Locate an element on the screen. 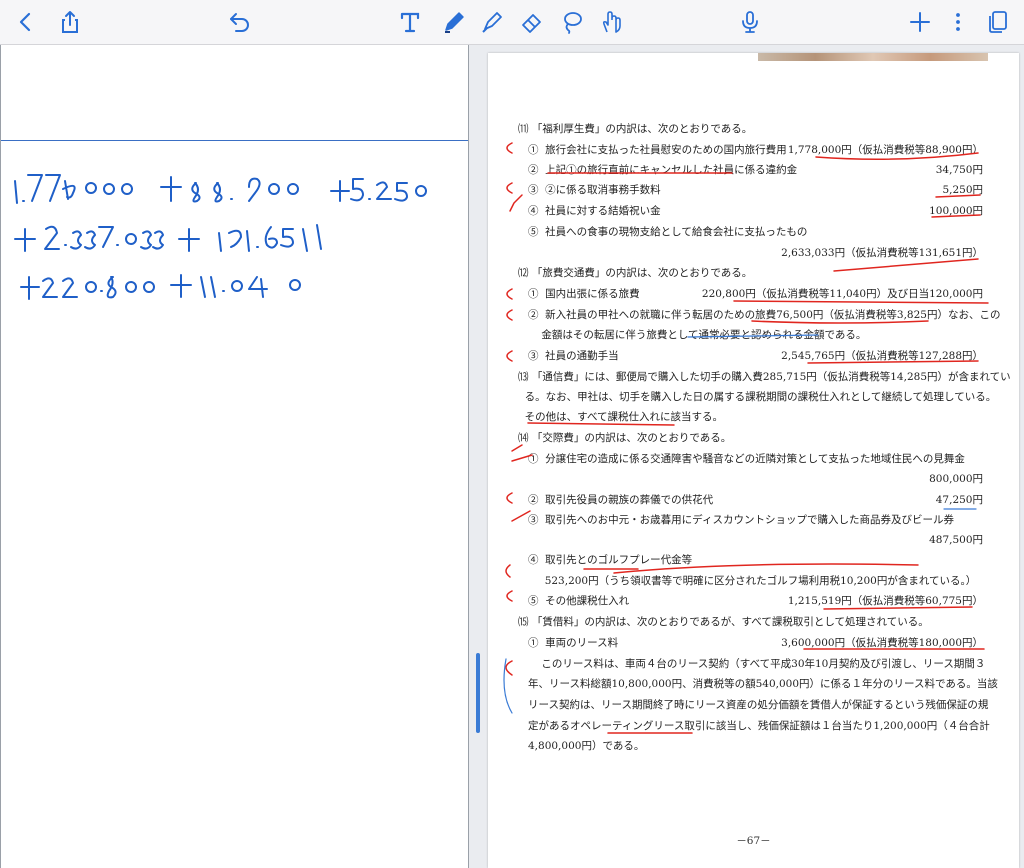  pen-tool-icon is located at coordinates (454, 22).